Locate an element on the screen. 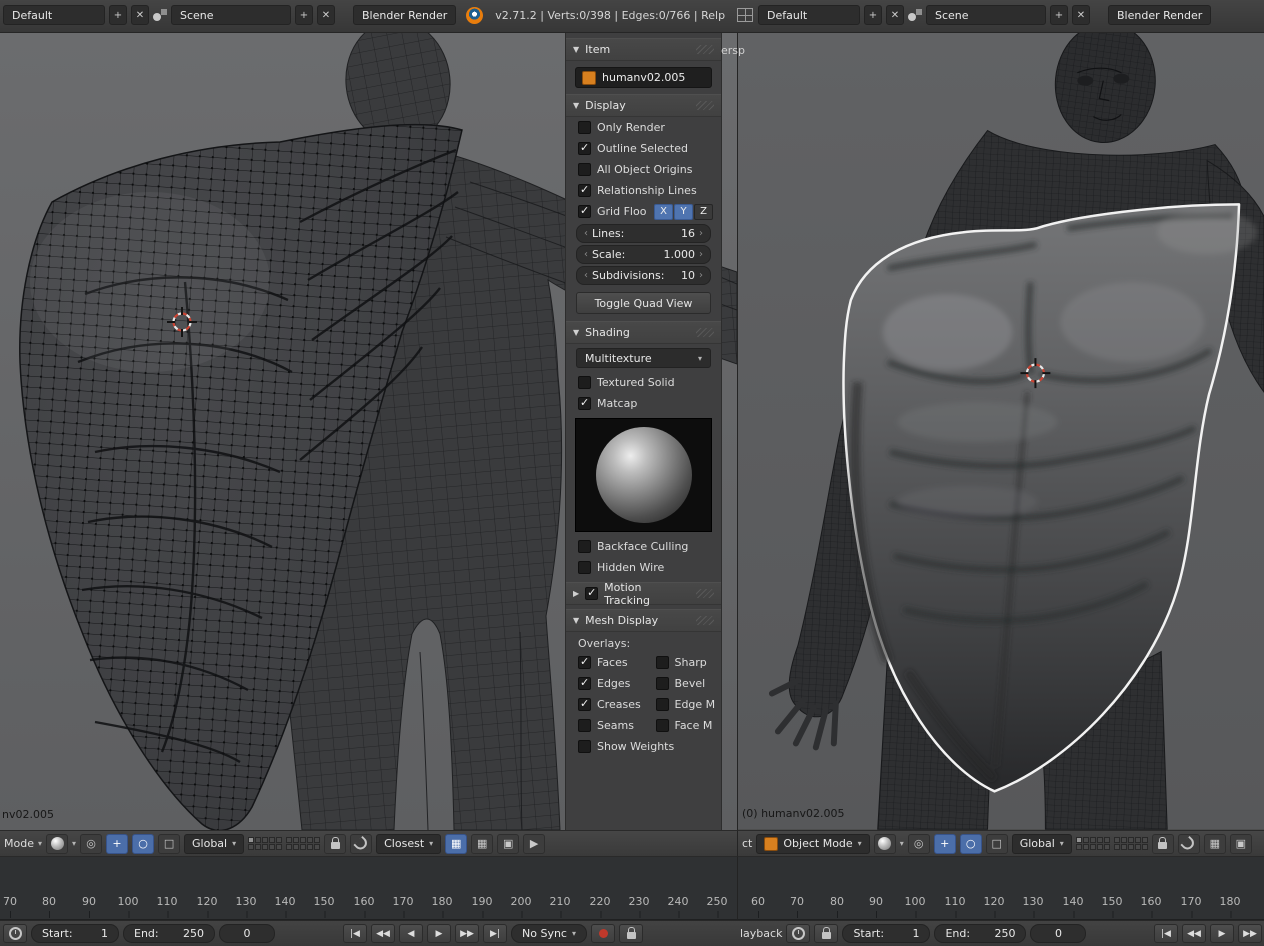 This screenshot has width=1264, height=946. checkbox-edges: Edges is located at coordinates (605, 683).